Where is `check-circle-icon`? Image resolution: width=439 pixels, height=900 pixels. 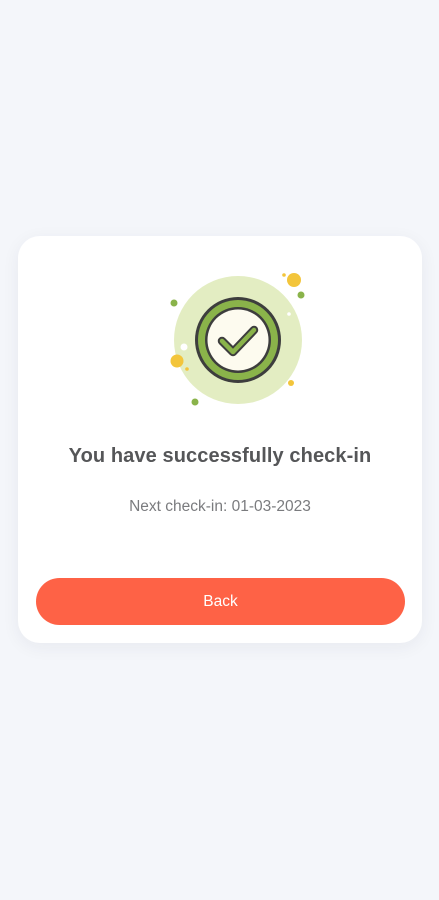
check-circle-icon is located at coordinates (234, 340).